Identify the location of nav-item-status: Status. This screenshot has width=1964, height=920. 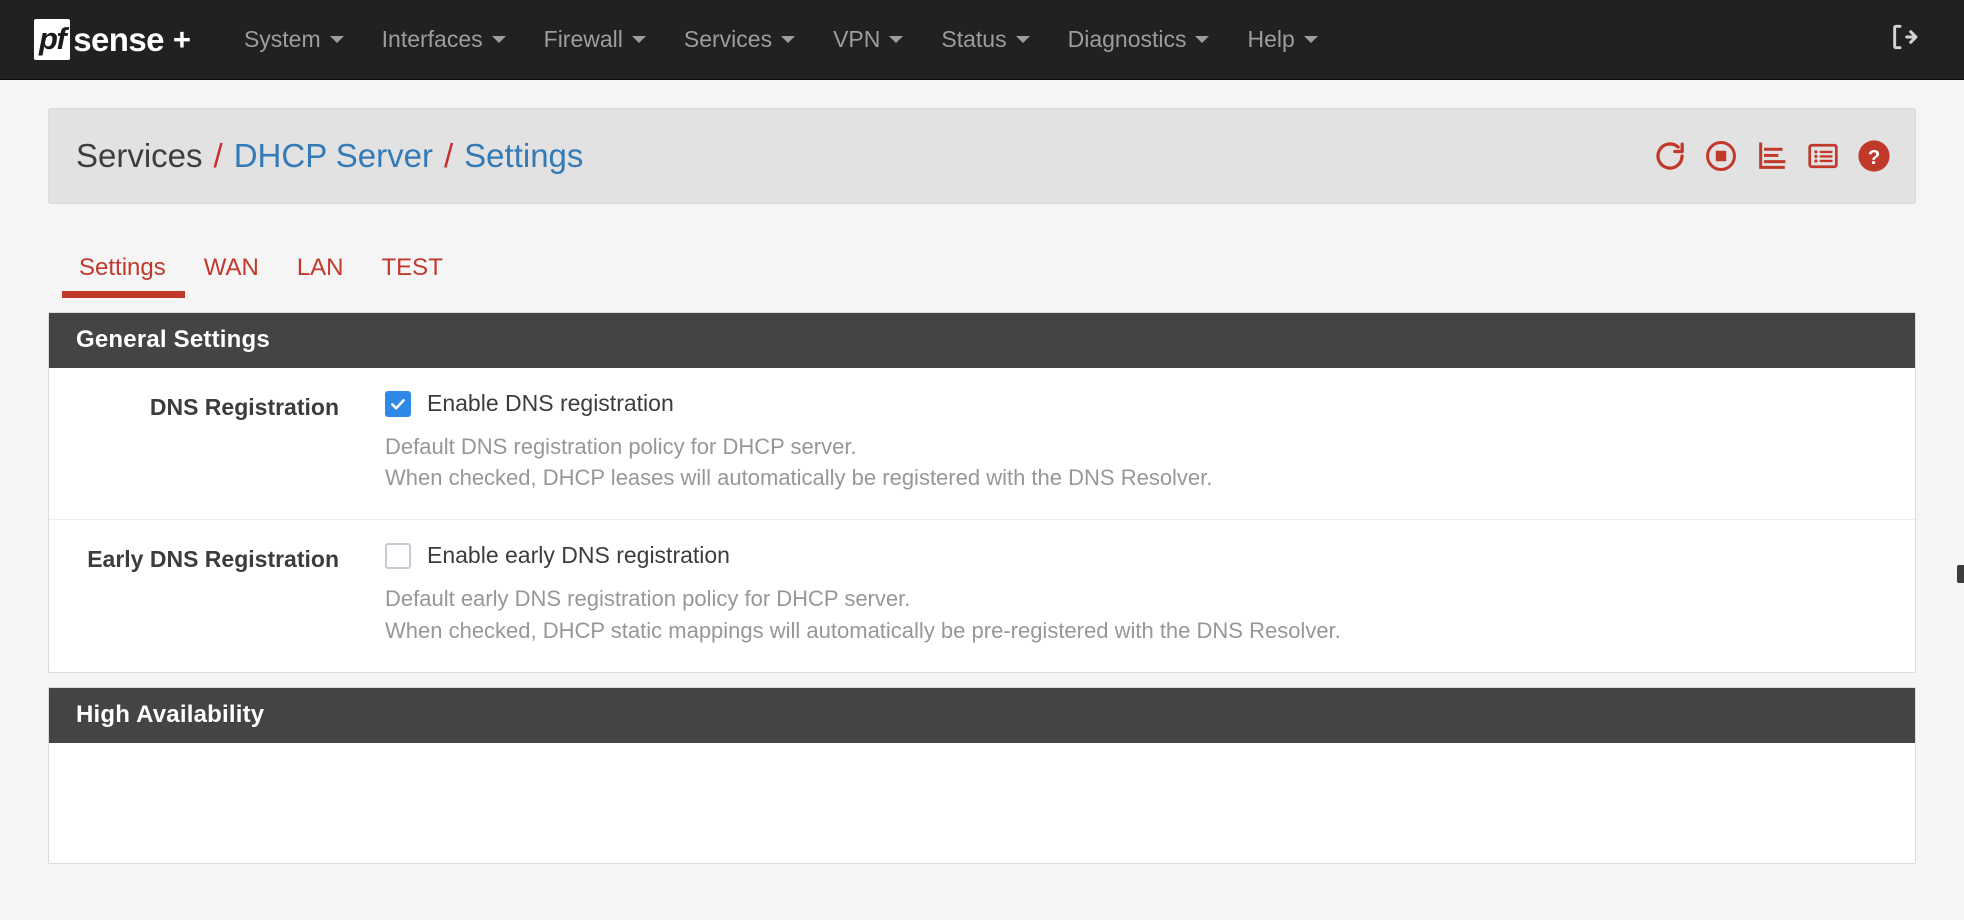
(985, 39).